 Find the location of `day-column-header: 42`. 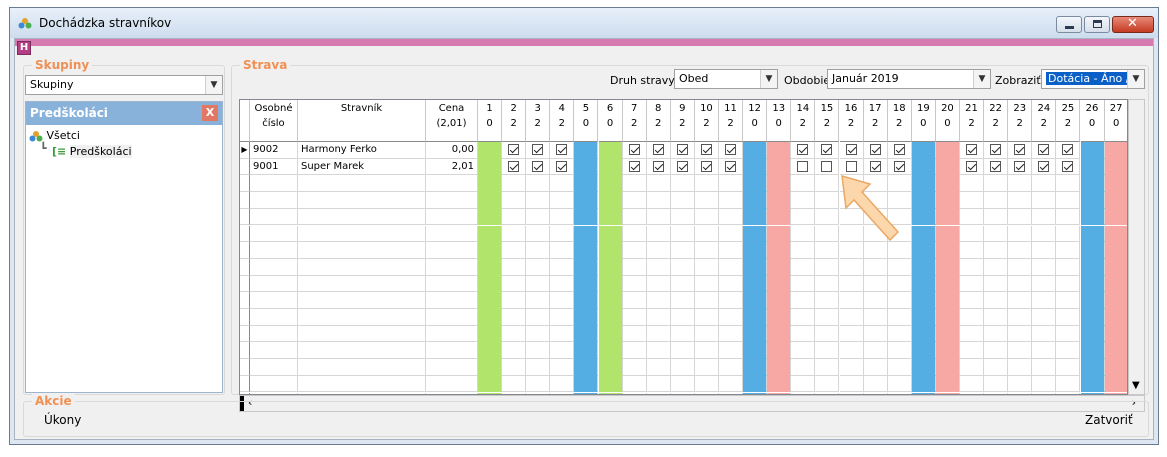

day-column-header: 42 is located at coordinates (562, 121).